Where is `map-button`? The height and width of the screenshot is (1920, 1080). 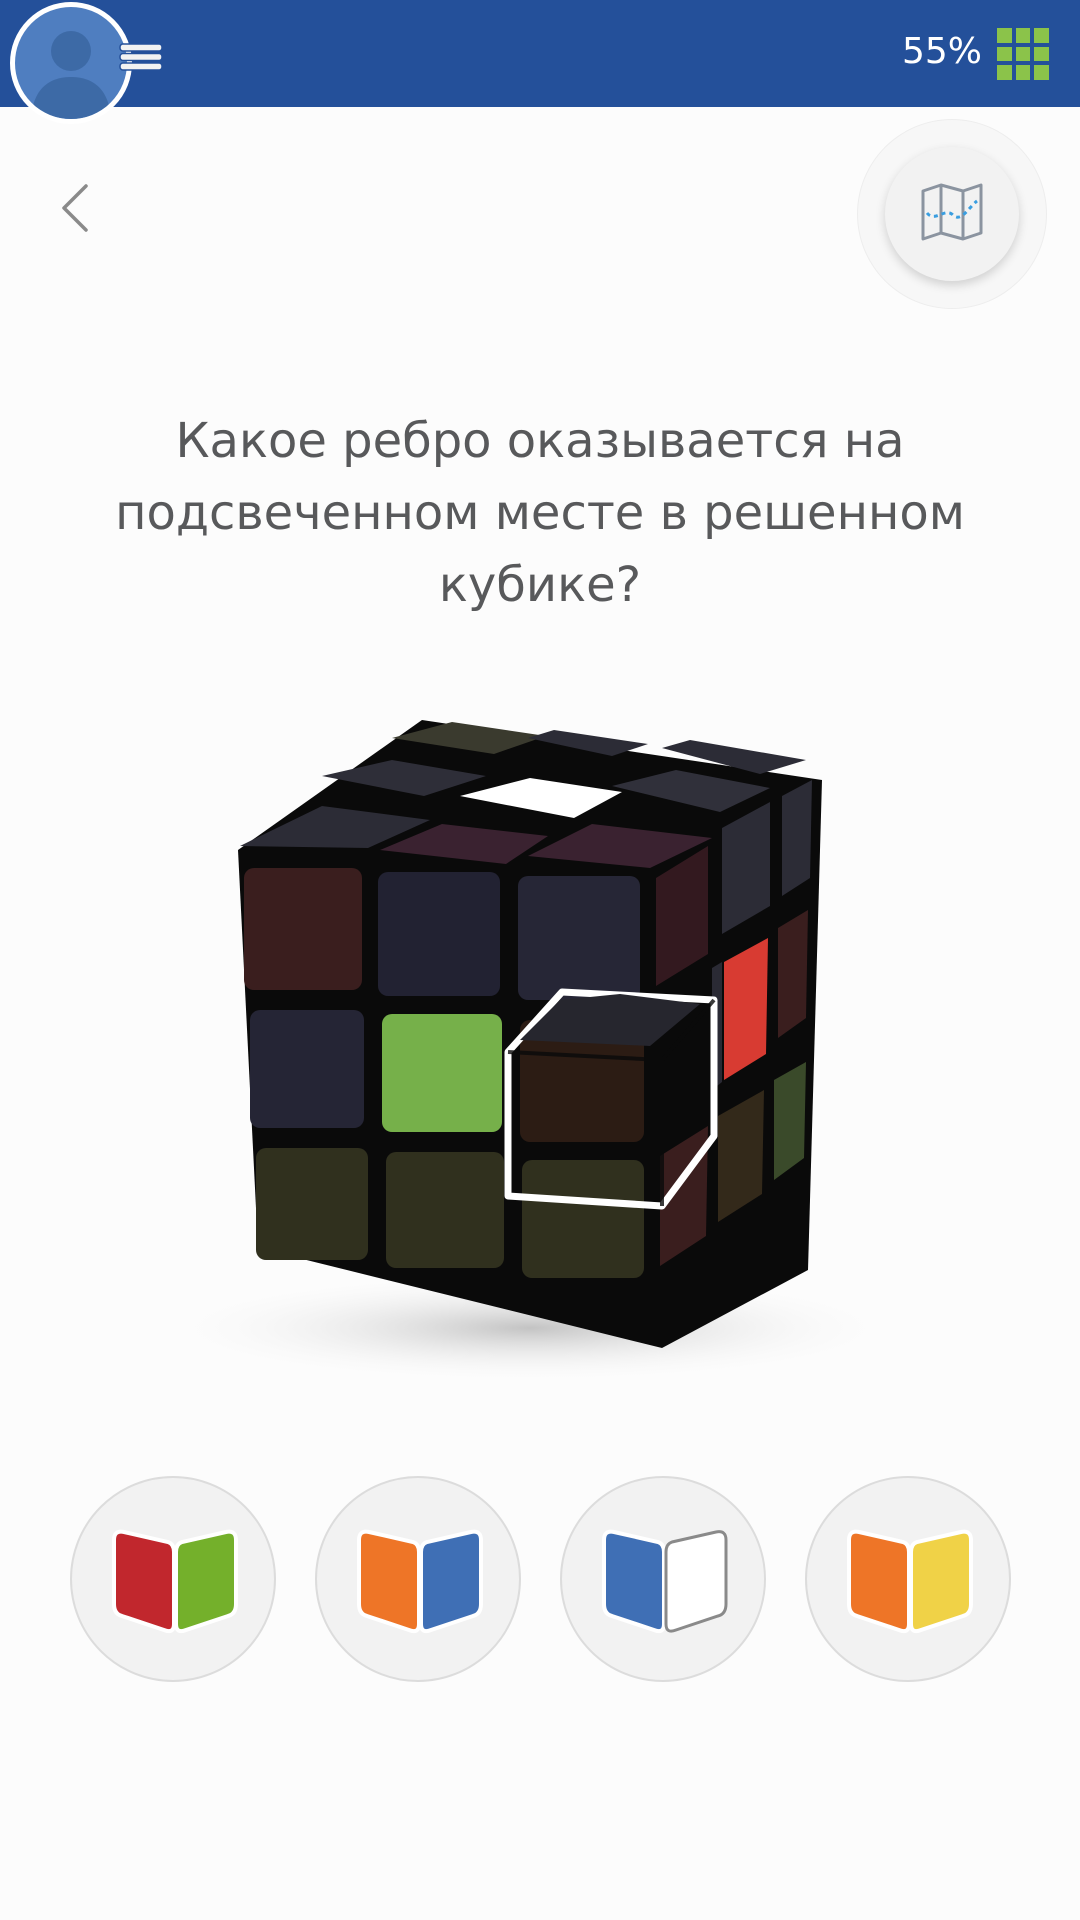 map-button is located at coordinates (952, 214).